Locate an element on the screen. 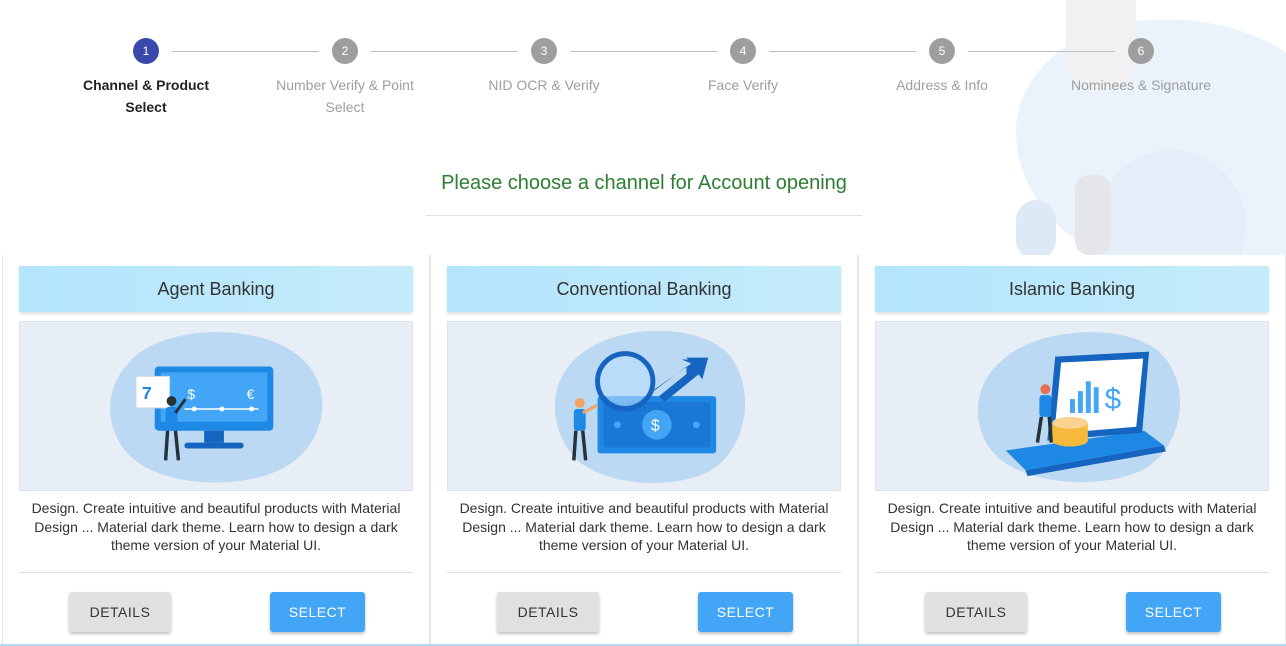  card-title: Conventional Banking is located at coordinates (644, 289).